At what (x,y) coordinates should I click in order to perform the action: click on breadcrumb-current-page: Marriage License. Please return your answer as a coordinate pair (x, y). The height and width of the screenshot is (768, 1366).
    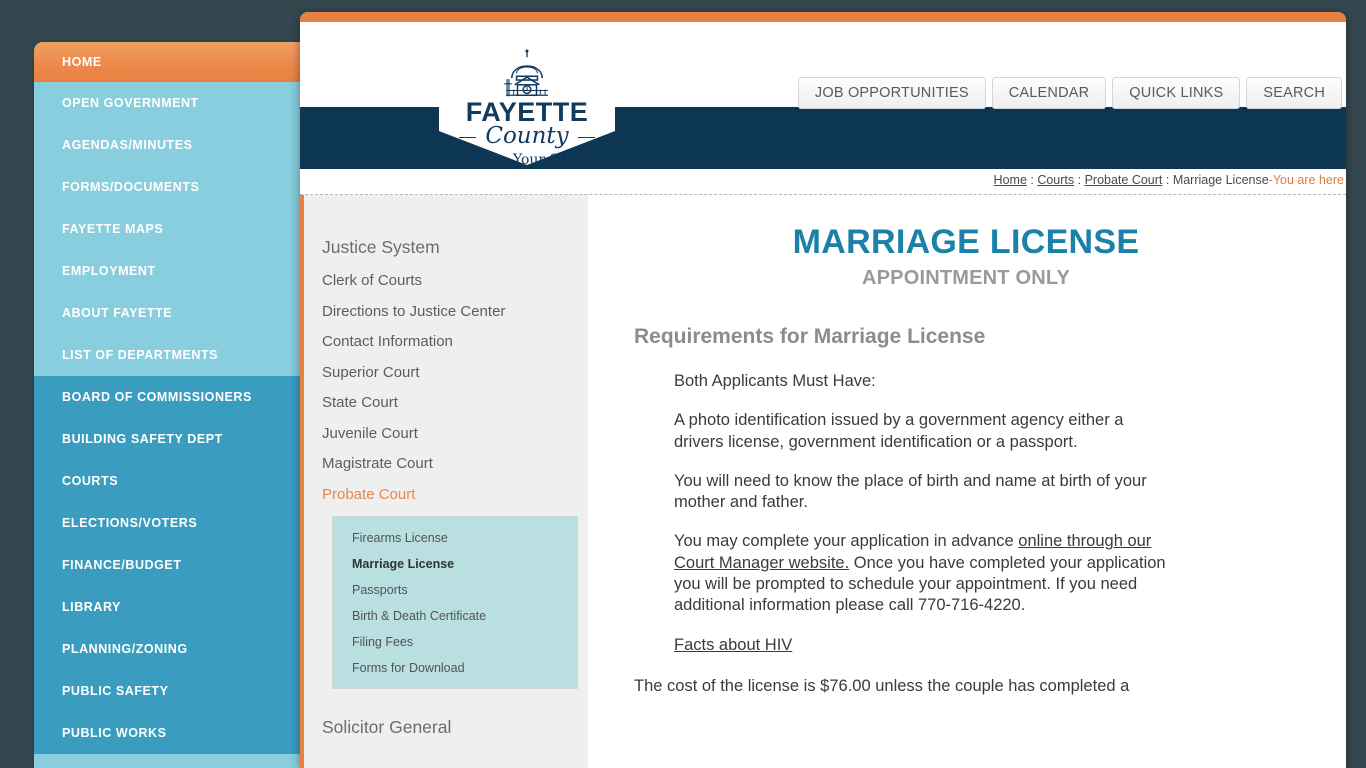
    Looking at the image, I should click on (1220, 180).